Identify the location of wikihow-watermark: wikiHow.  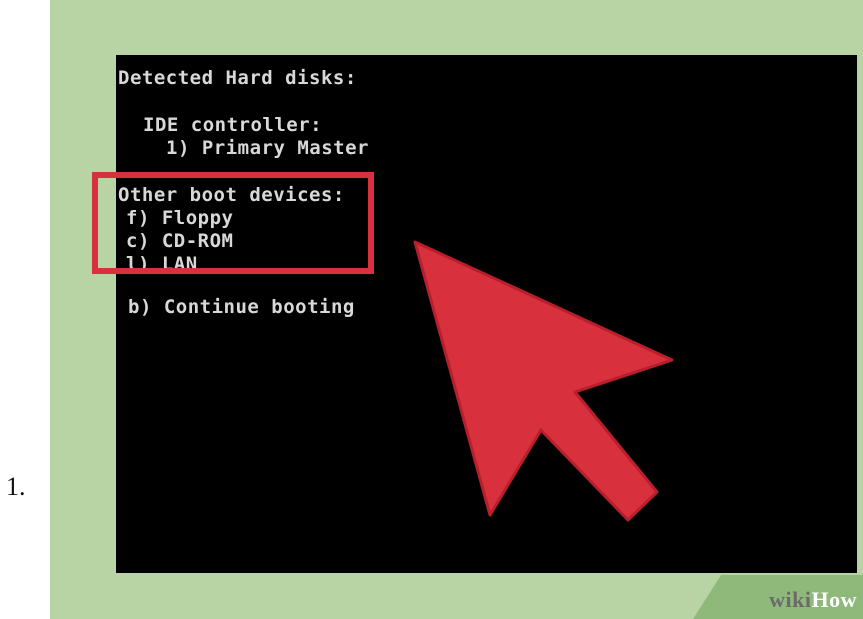
(813, 600).